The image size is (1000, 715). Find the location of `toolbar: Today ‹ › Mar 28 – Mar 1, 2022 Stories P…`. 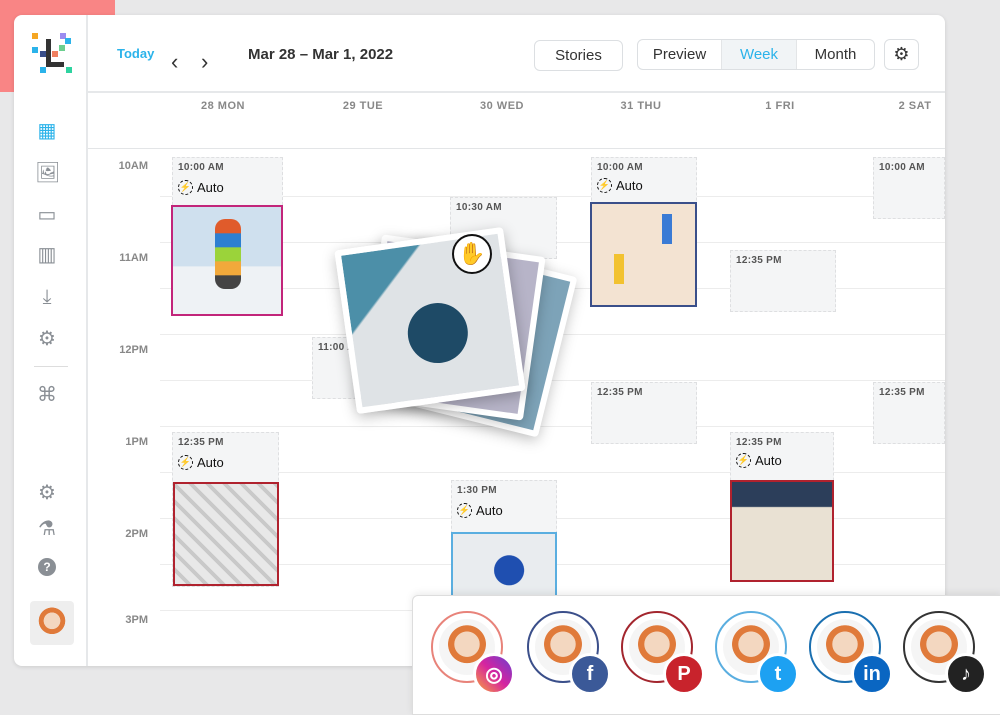

toolbar: Today ‹ › Mar 28 – Mar 1, 2022 Stories P… is located at coordinates (516, 54).